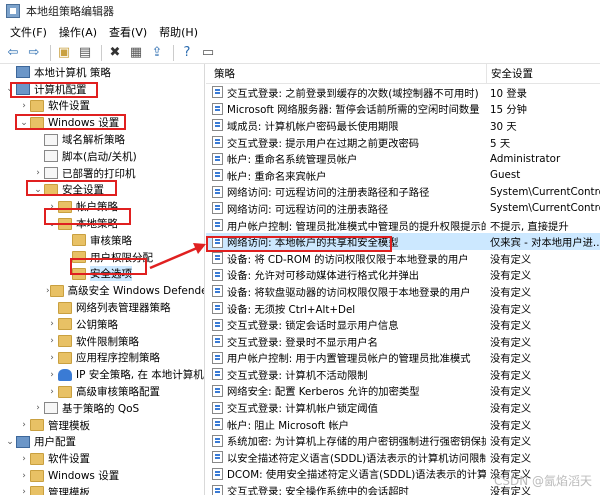  What do you see at coordinates (102, 89) in the screenshot?
I see `tree-node: ⌄ 计算机配置` at bounding box center [102, 89].